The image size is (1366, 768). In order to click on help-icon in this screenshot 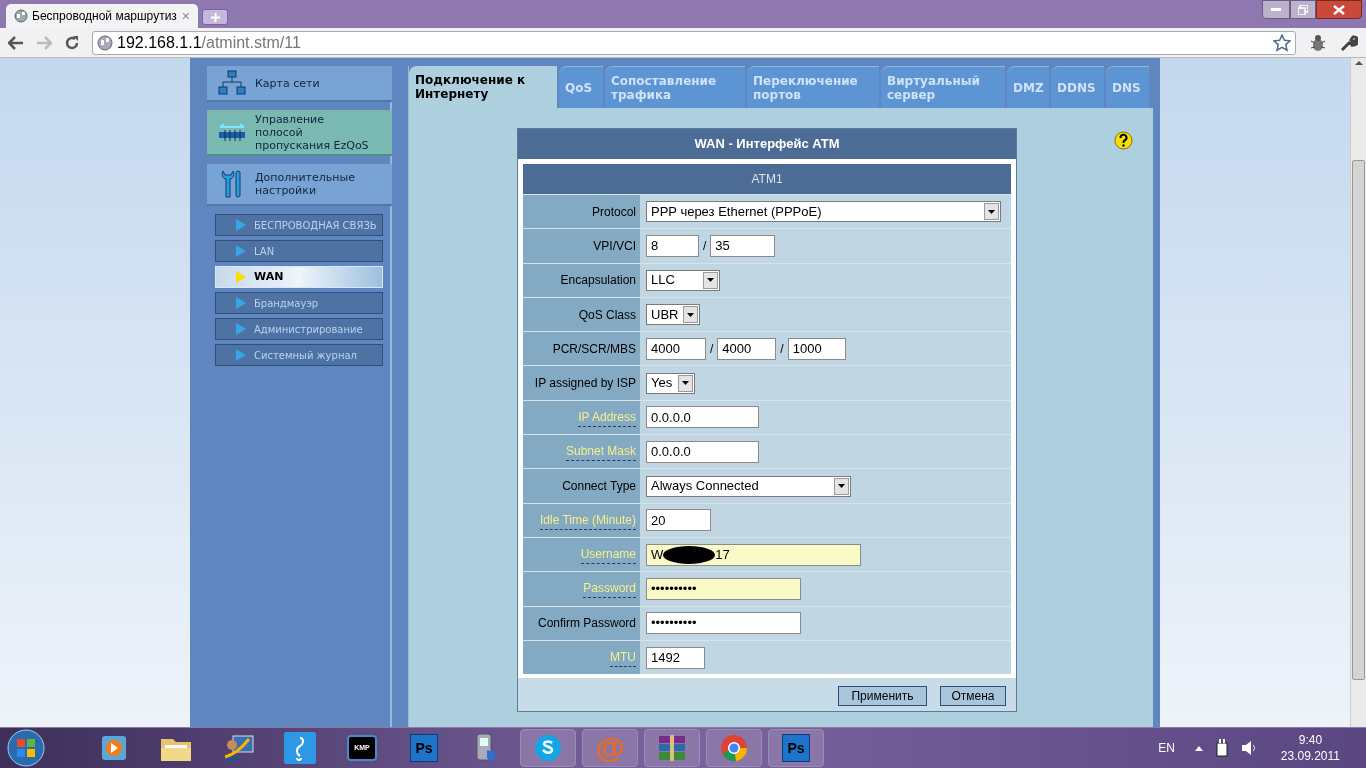, I will do `click(1123, 140)`.